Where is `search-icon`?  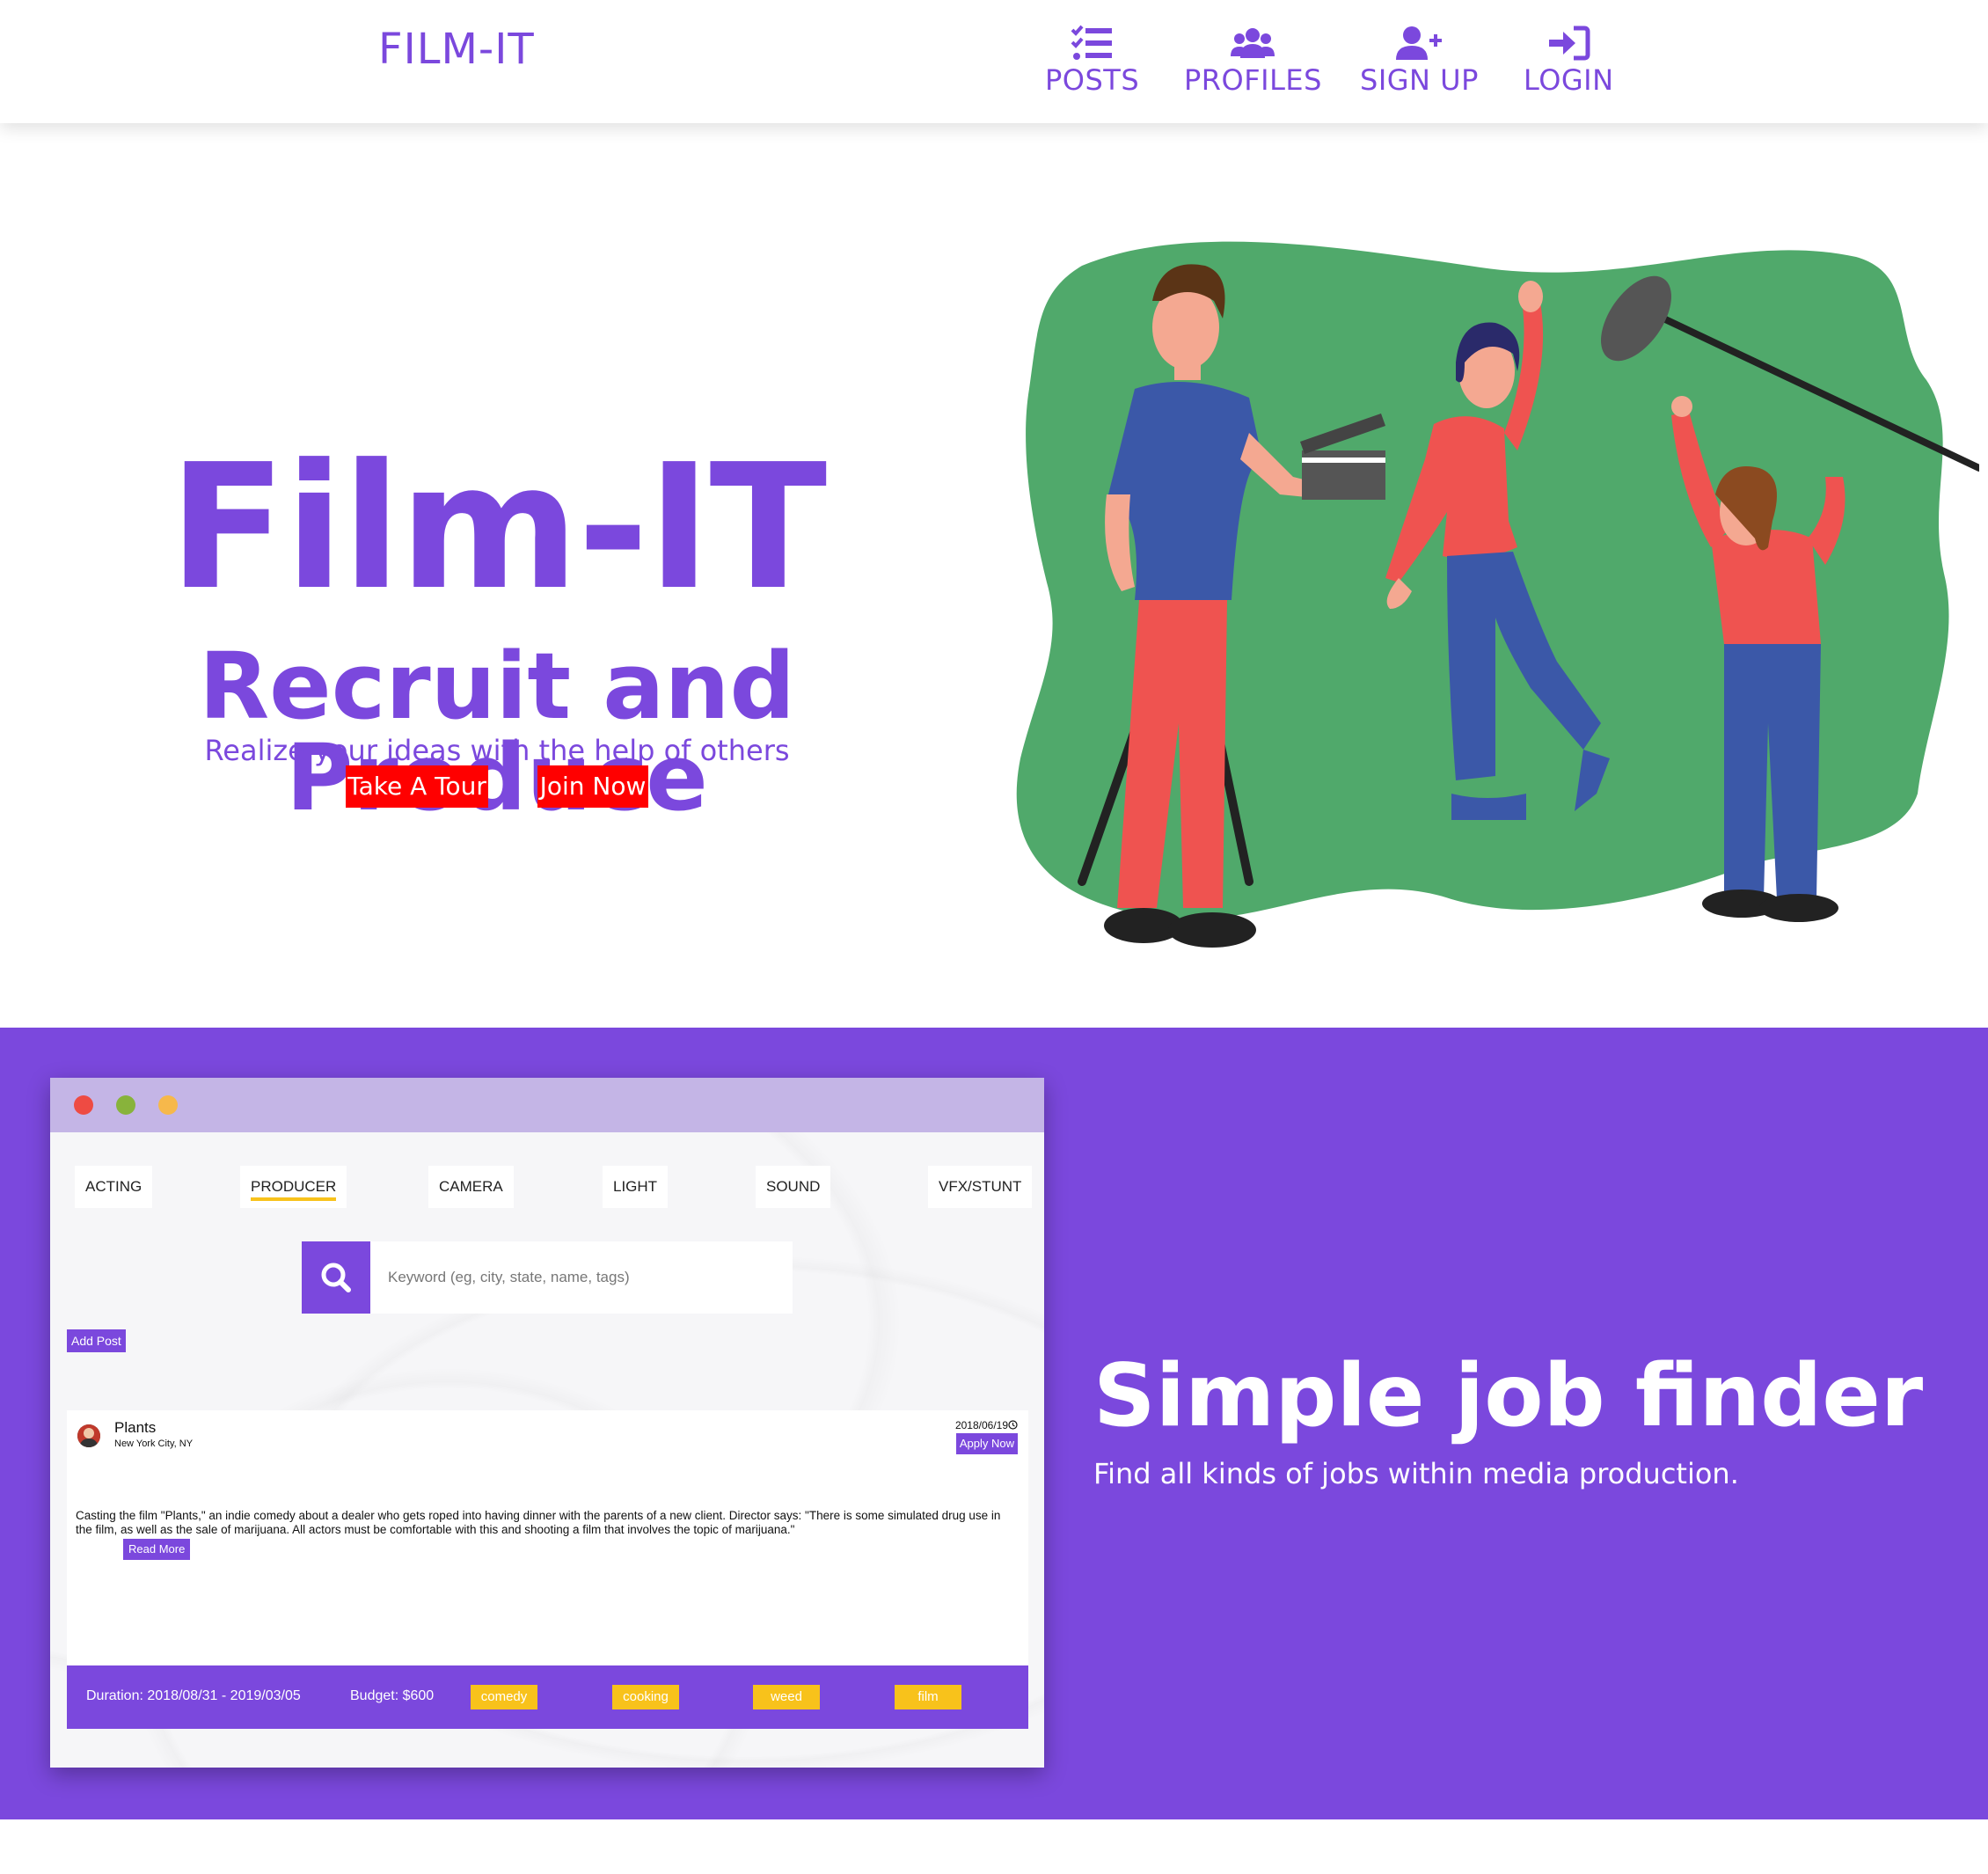 search-icon is located at coordinates (336, 1277).